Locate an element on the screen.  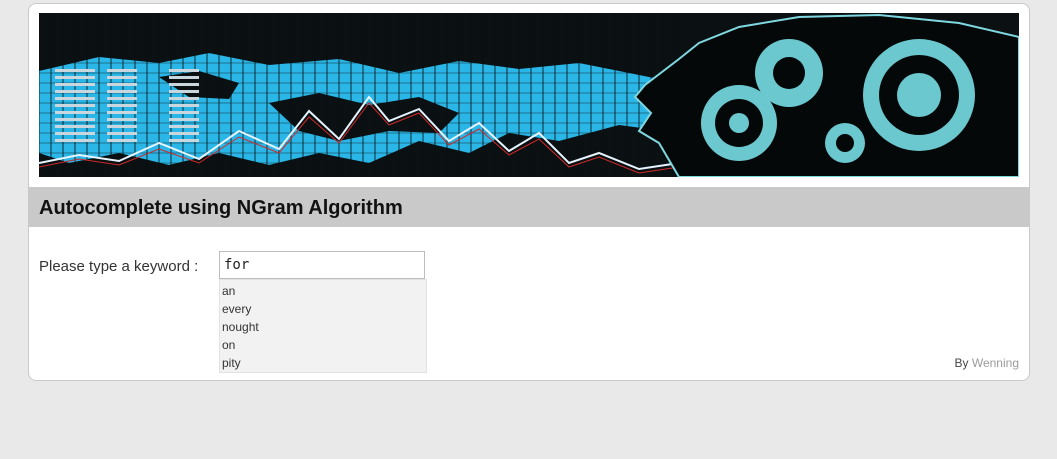
title-bar: Autocomplete using NGram Algorithm is located at coordinates (529, 207).